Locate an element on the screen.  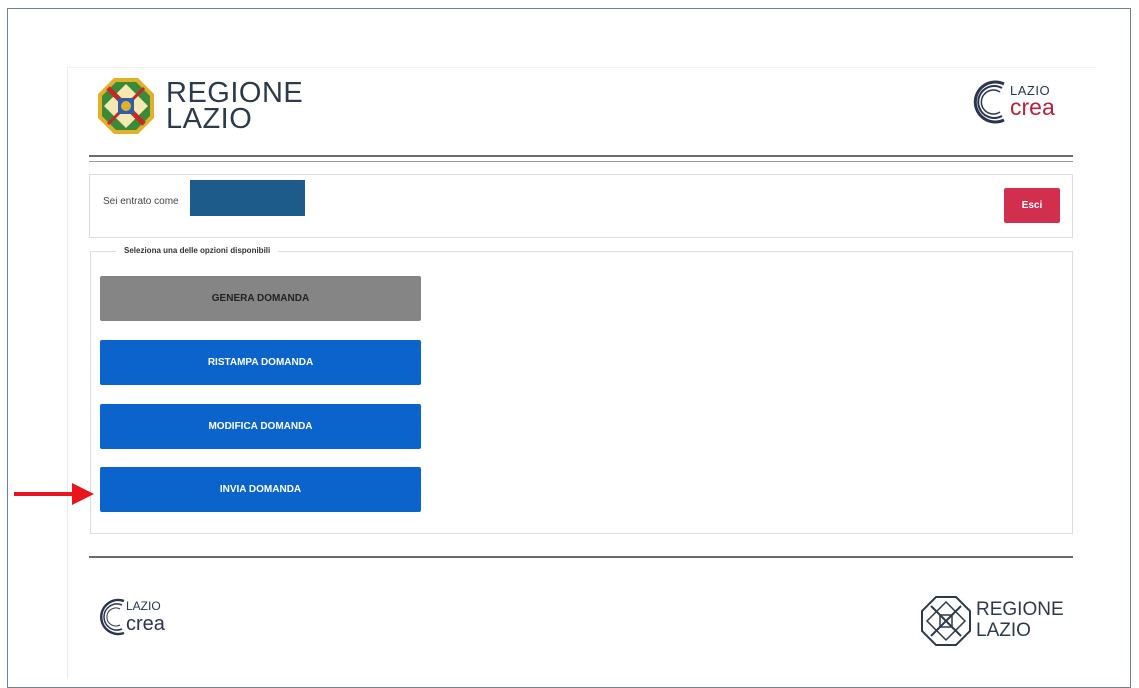
genera-domanda-button: GENERA DOMANDA is located at coordinates (260, 298).